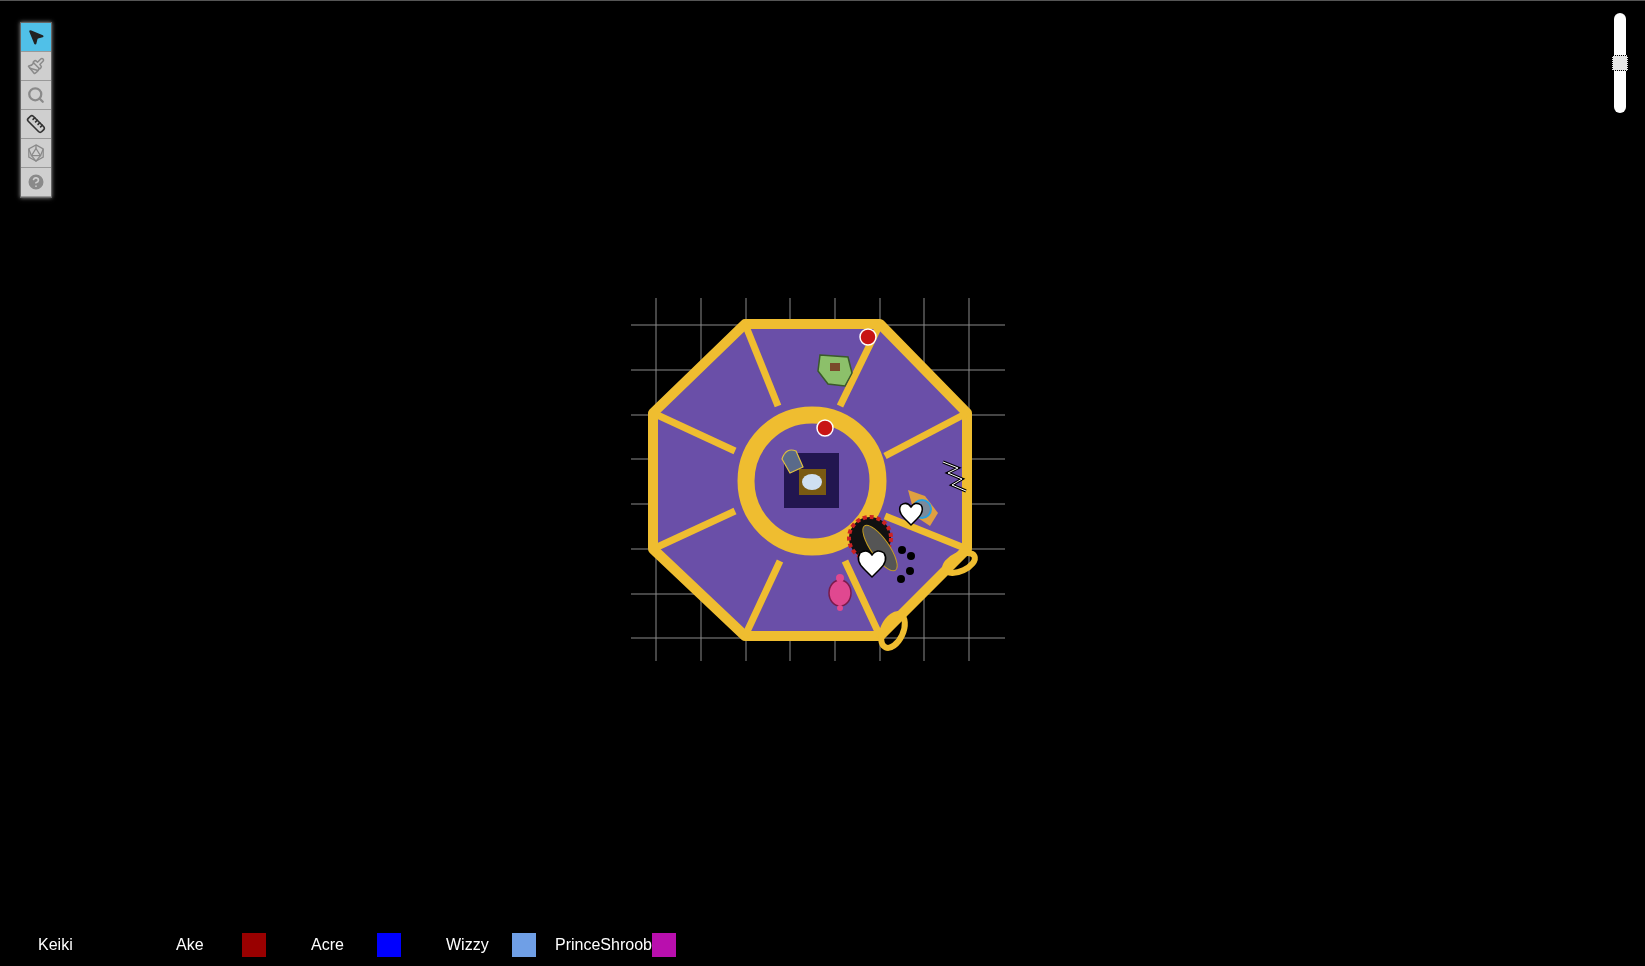 Image resolution: width=1645 pixels, height=966 pixels. I want to click on d20-icon, so click(36, 153).